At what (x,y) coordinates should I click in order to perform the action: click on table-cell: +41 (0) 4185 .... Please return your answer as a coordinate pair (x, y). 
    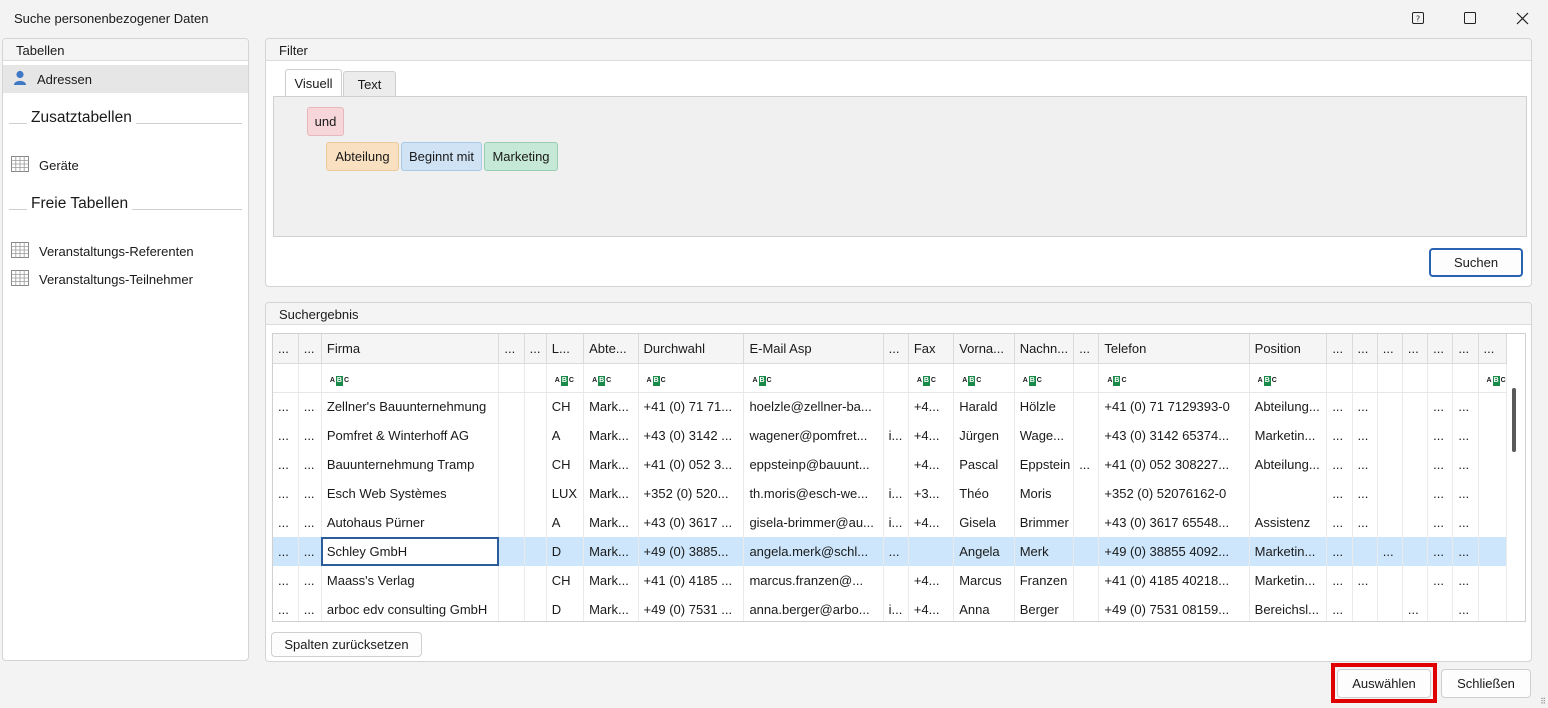
    Looking at the image, I should click on (691, 580).